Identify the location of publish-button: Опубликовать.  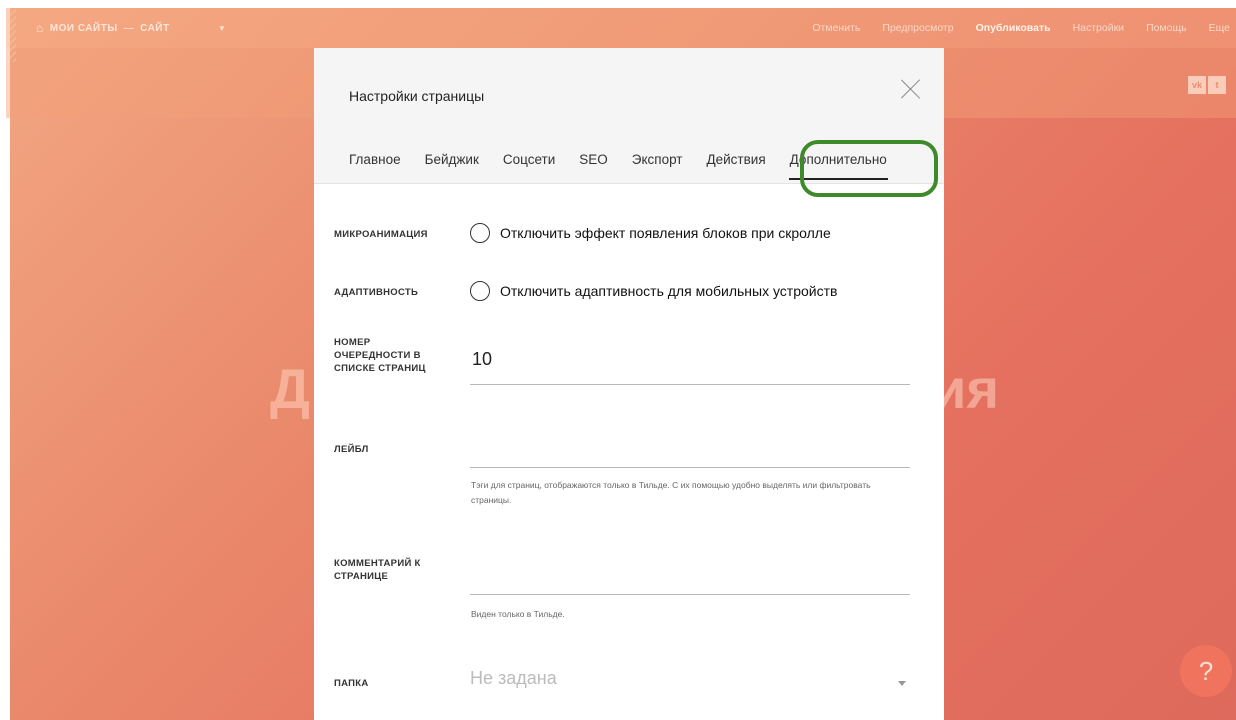
(1013, 28).